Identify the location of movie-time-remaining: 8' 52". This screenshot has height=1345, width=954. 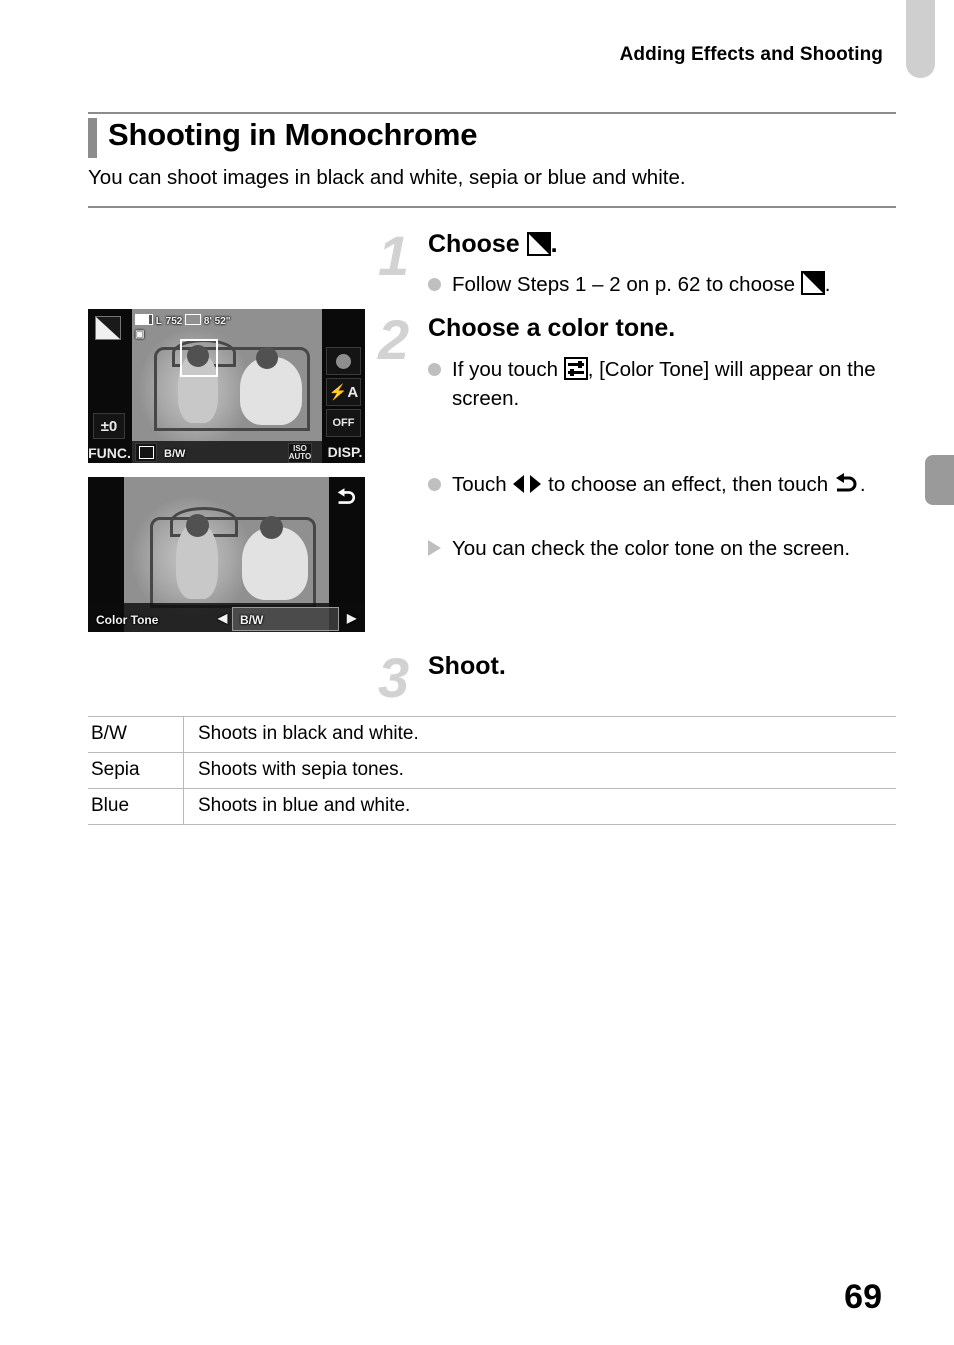
(217, 321).